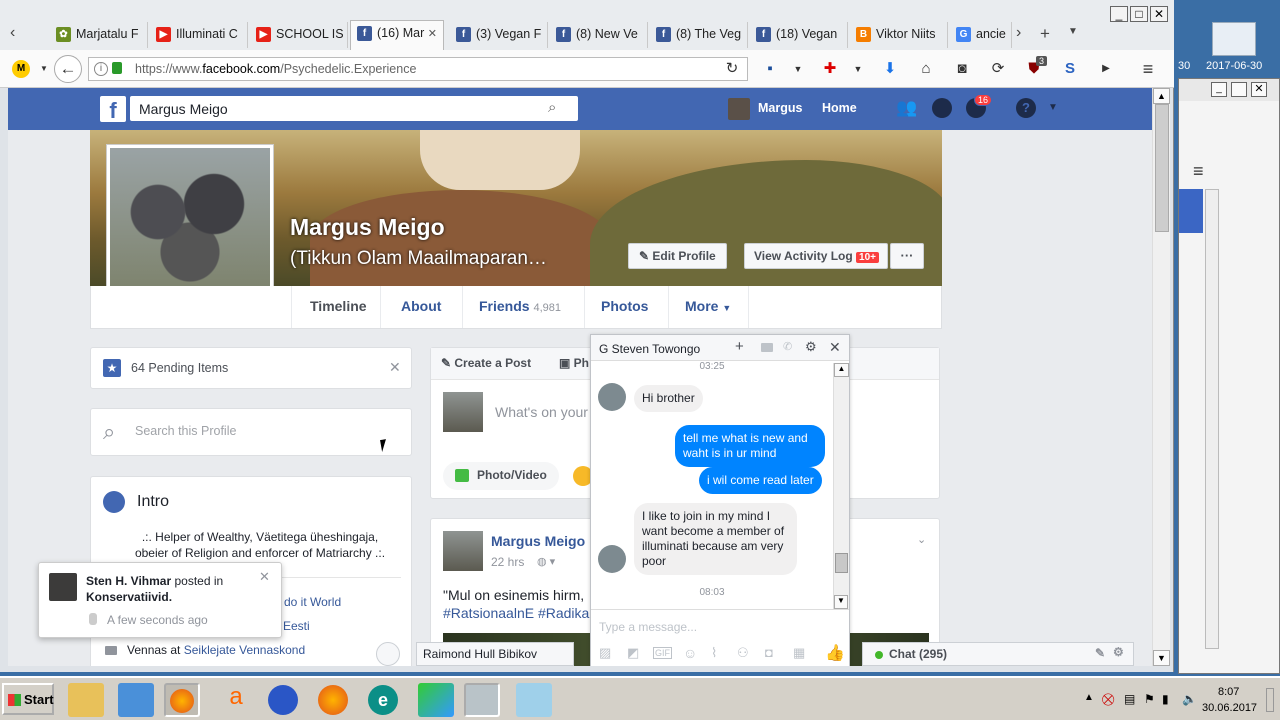  What do you see at coordinates (627, 307) in the screenshot?
I see `tab-photos: Photos` at bounding box center [627, 307].